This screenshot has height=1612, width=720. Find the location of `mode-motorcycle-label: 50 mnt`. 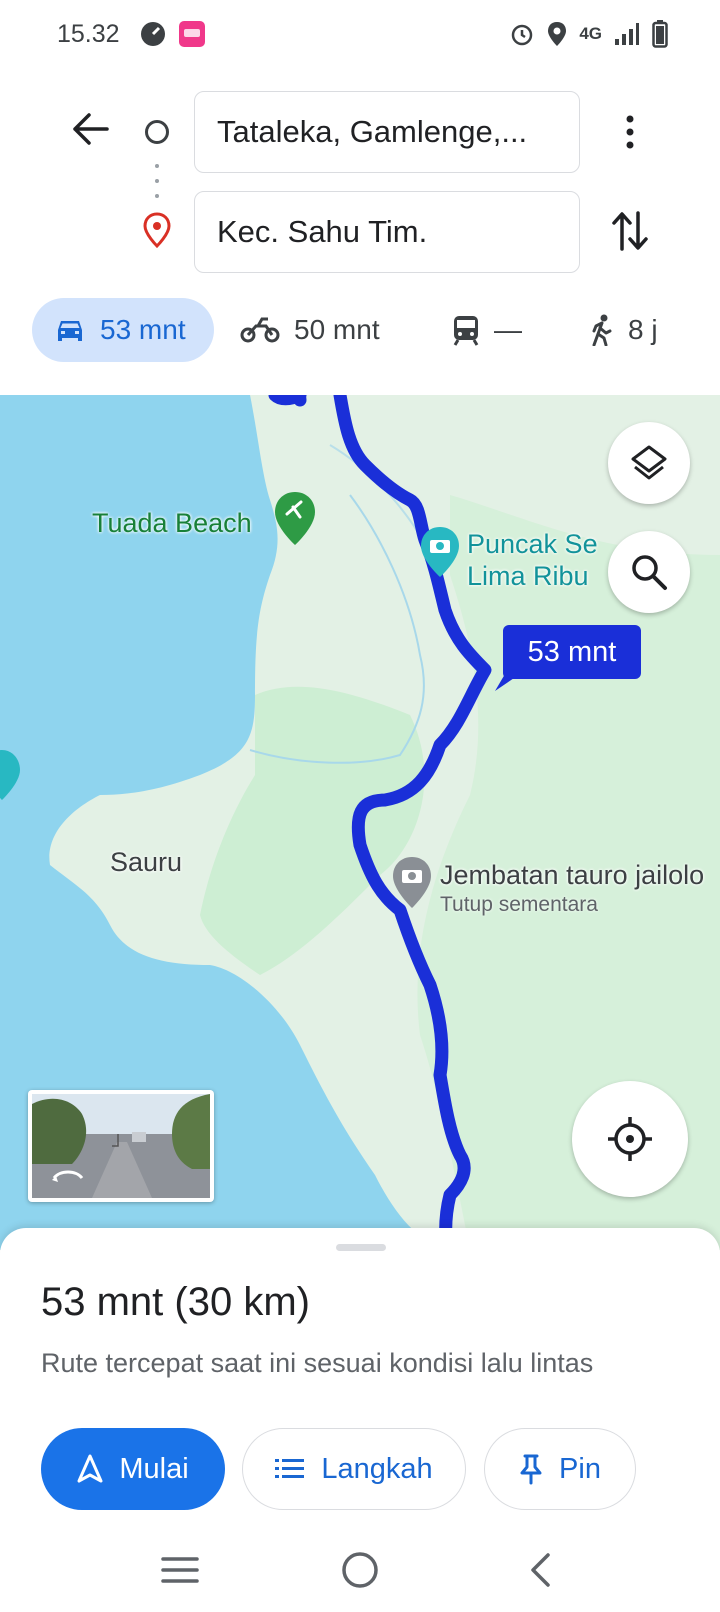

mode-motorcycle-label: 50 mnt is located at coordinates (337, 329).